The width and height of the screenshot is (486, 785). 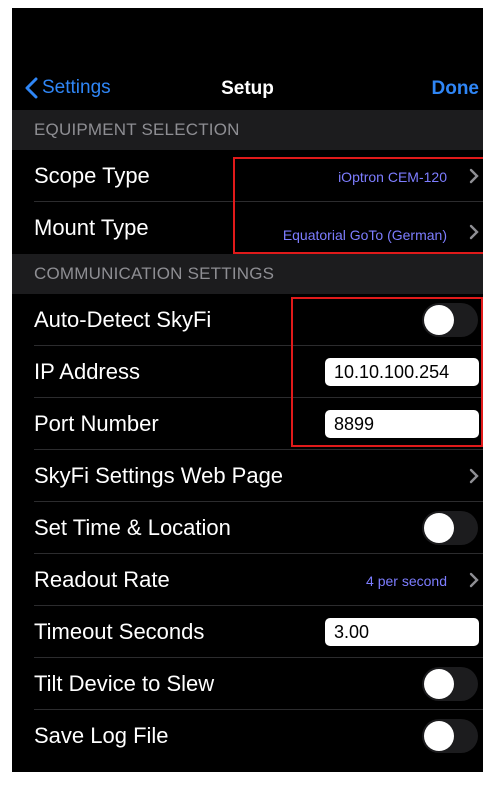 What do you see at coordinates (92, 175) in the screenshot?
I see `row-label: Scope Type` at bounding box center [92, 175].